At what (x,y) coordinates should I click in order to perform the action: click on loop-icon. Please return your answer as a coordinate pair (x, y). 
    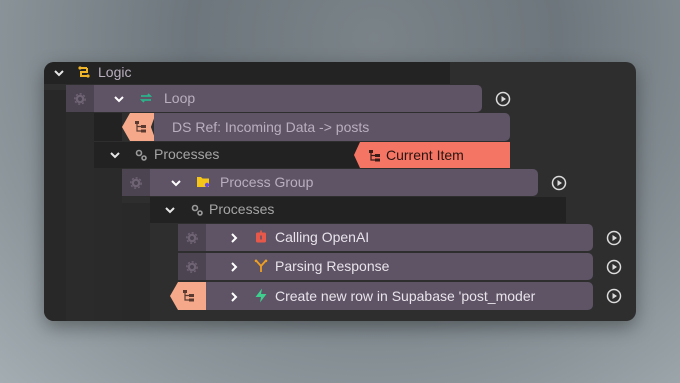
    Looking at the image, I should click on (146, 100).